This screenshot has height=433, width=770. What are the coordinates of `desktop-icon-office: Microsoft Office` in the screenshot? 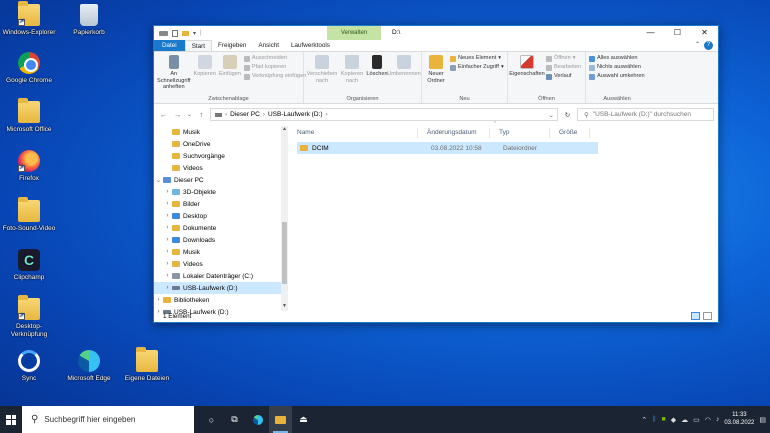 It's located at (29, 116).